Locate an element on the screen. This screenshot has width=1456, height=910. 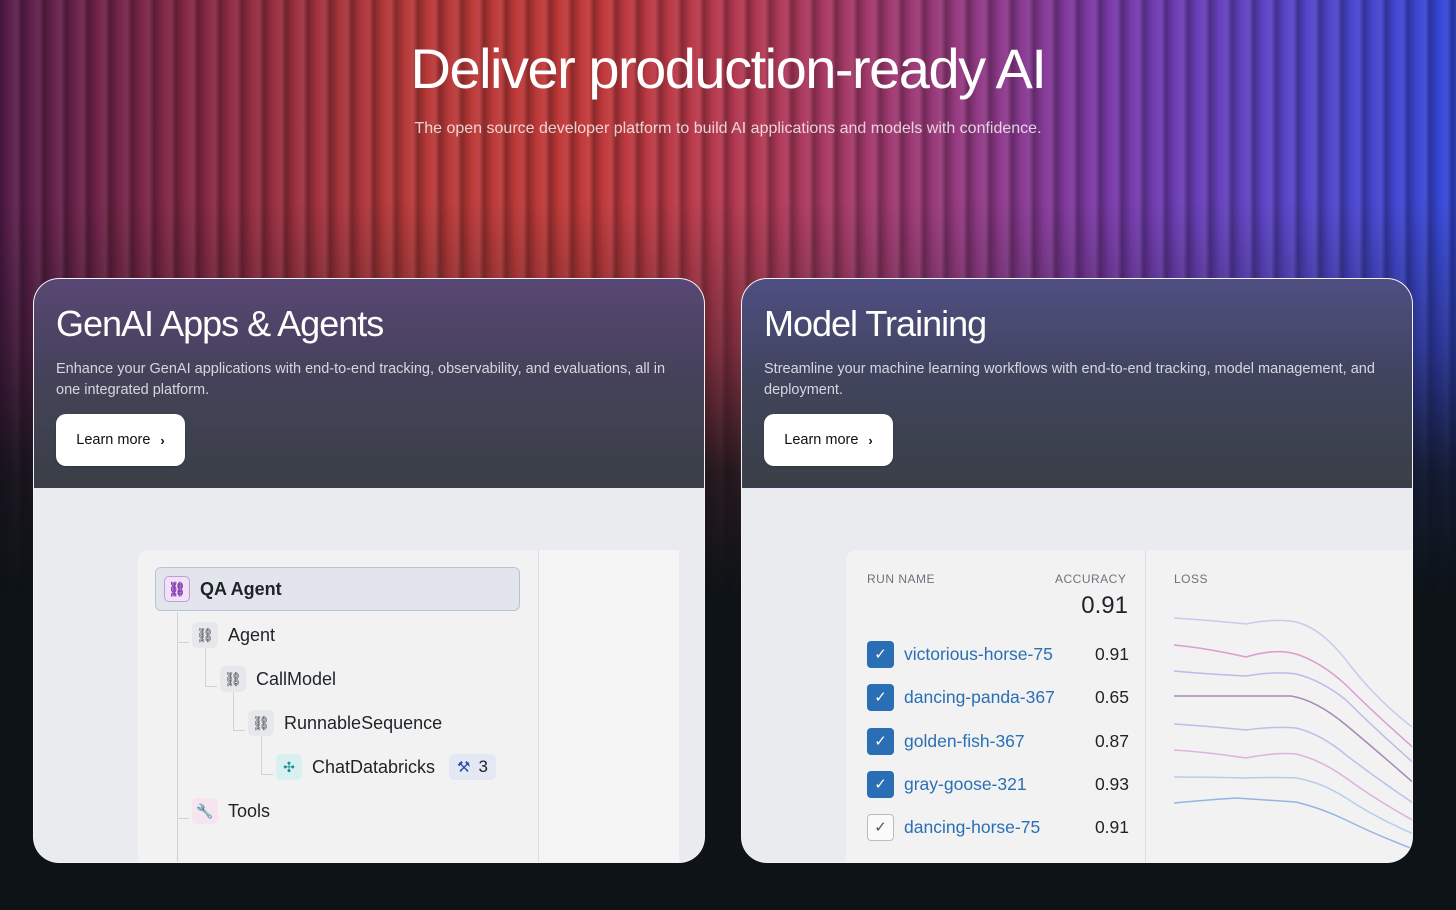
trace-node-label: RunnableSequence is located at coordinates (363, 722).